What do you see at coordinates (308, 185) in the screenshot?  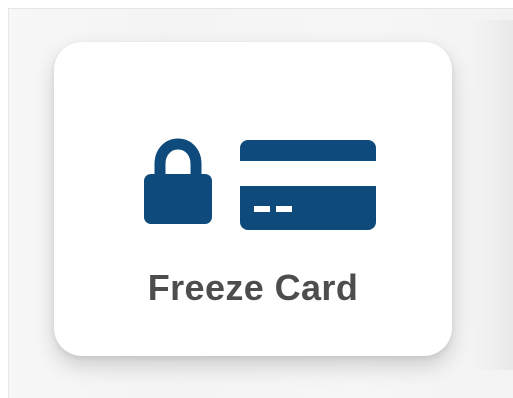 I see `credit-card-icon` at bounding box center [308, 185].